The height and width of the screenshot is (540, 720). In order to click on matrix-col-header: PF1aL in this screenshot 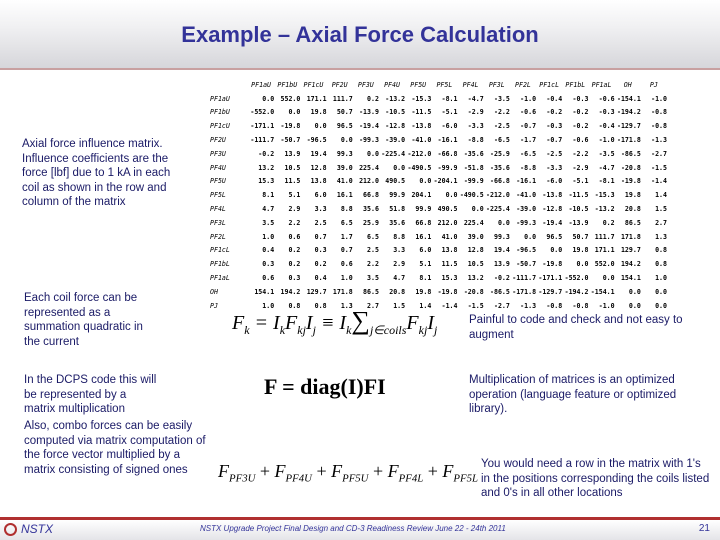, I will do `click(601, 84)`.